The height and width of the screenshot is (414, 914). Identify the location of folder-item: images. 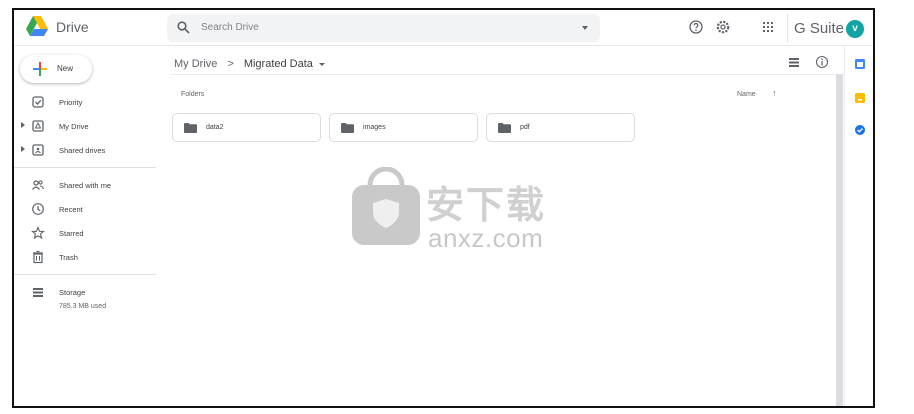
(403, 127).